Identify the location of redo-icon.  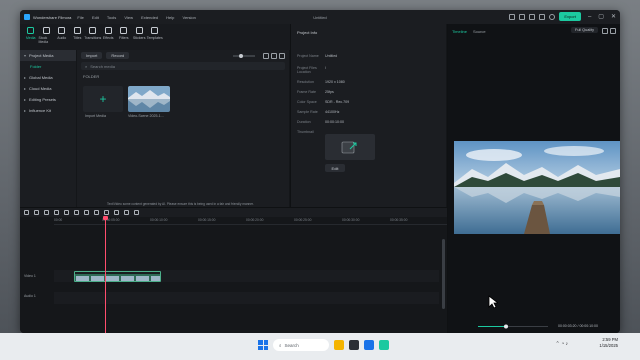
(56, 212).